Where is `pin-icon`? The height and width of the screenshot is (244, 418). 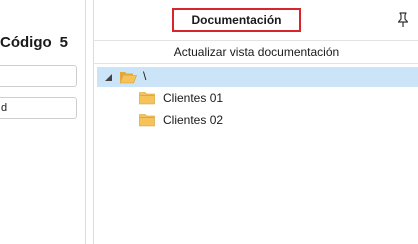
pin-icon is located at coordinates (403, 20).